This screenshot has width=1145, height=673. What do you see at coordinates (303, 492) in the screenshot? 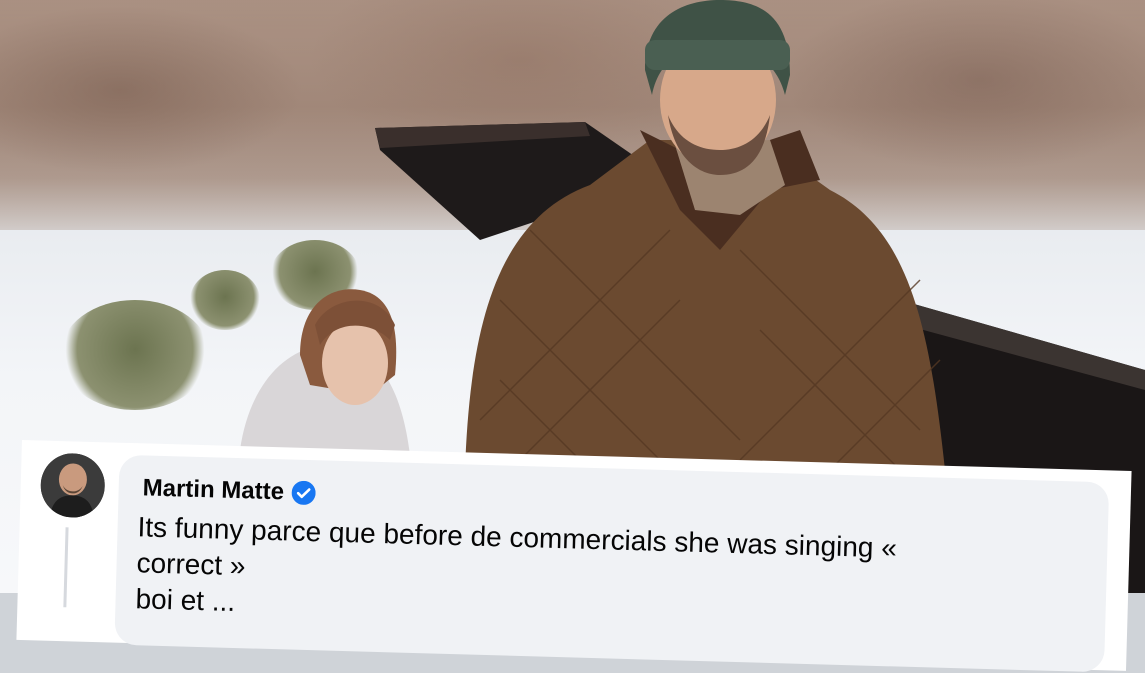
I see `verified-badge-icon` at bounding box center [303, 492].